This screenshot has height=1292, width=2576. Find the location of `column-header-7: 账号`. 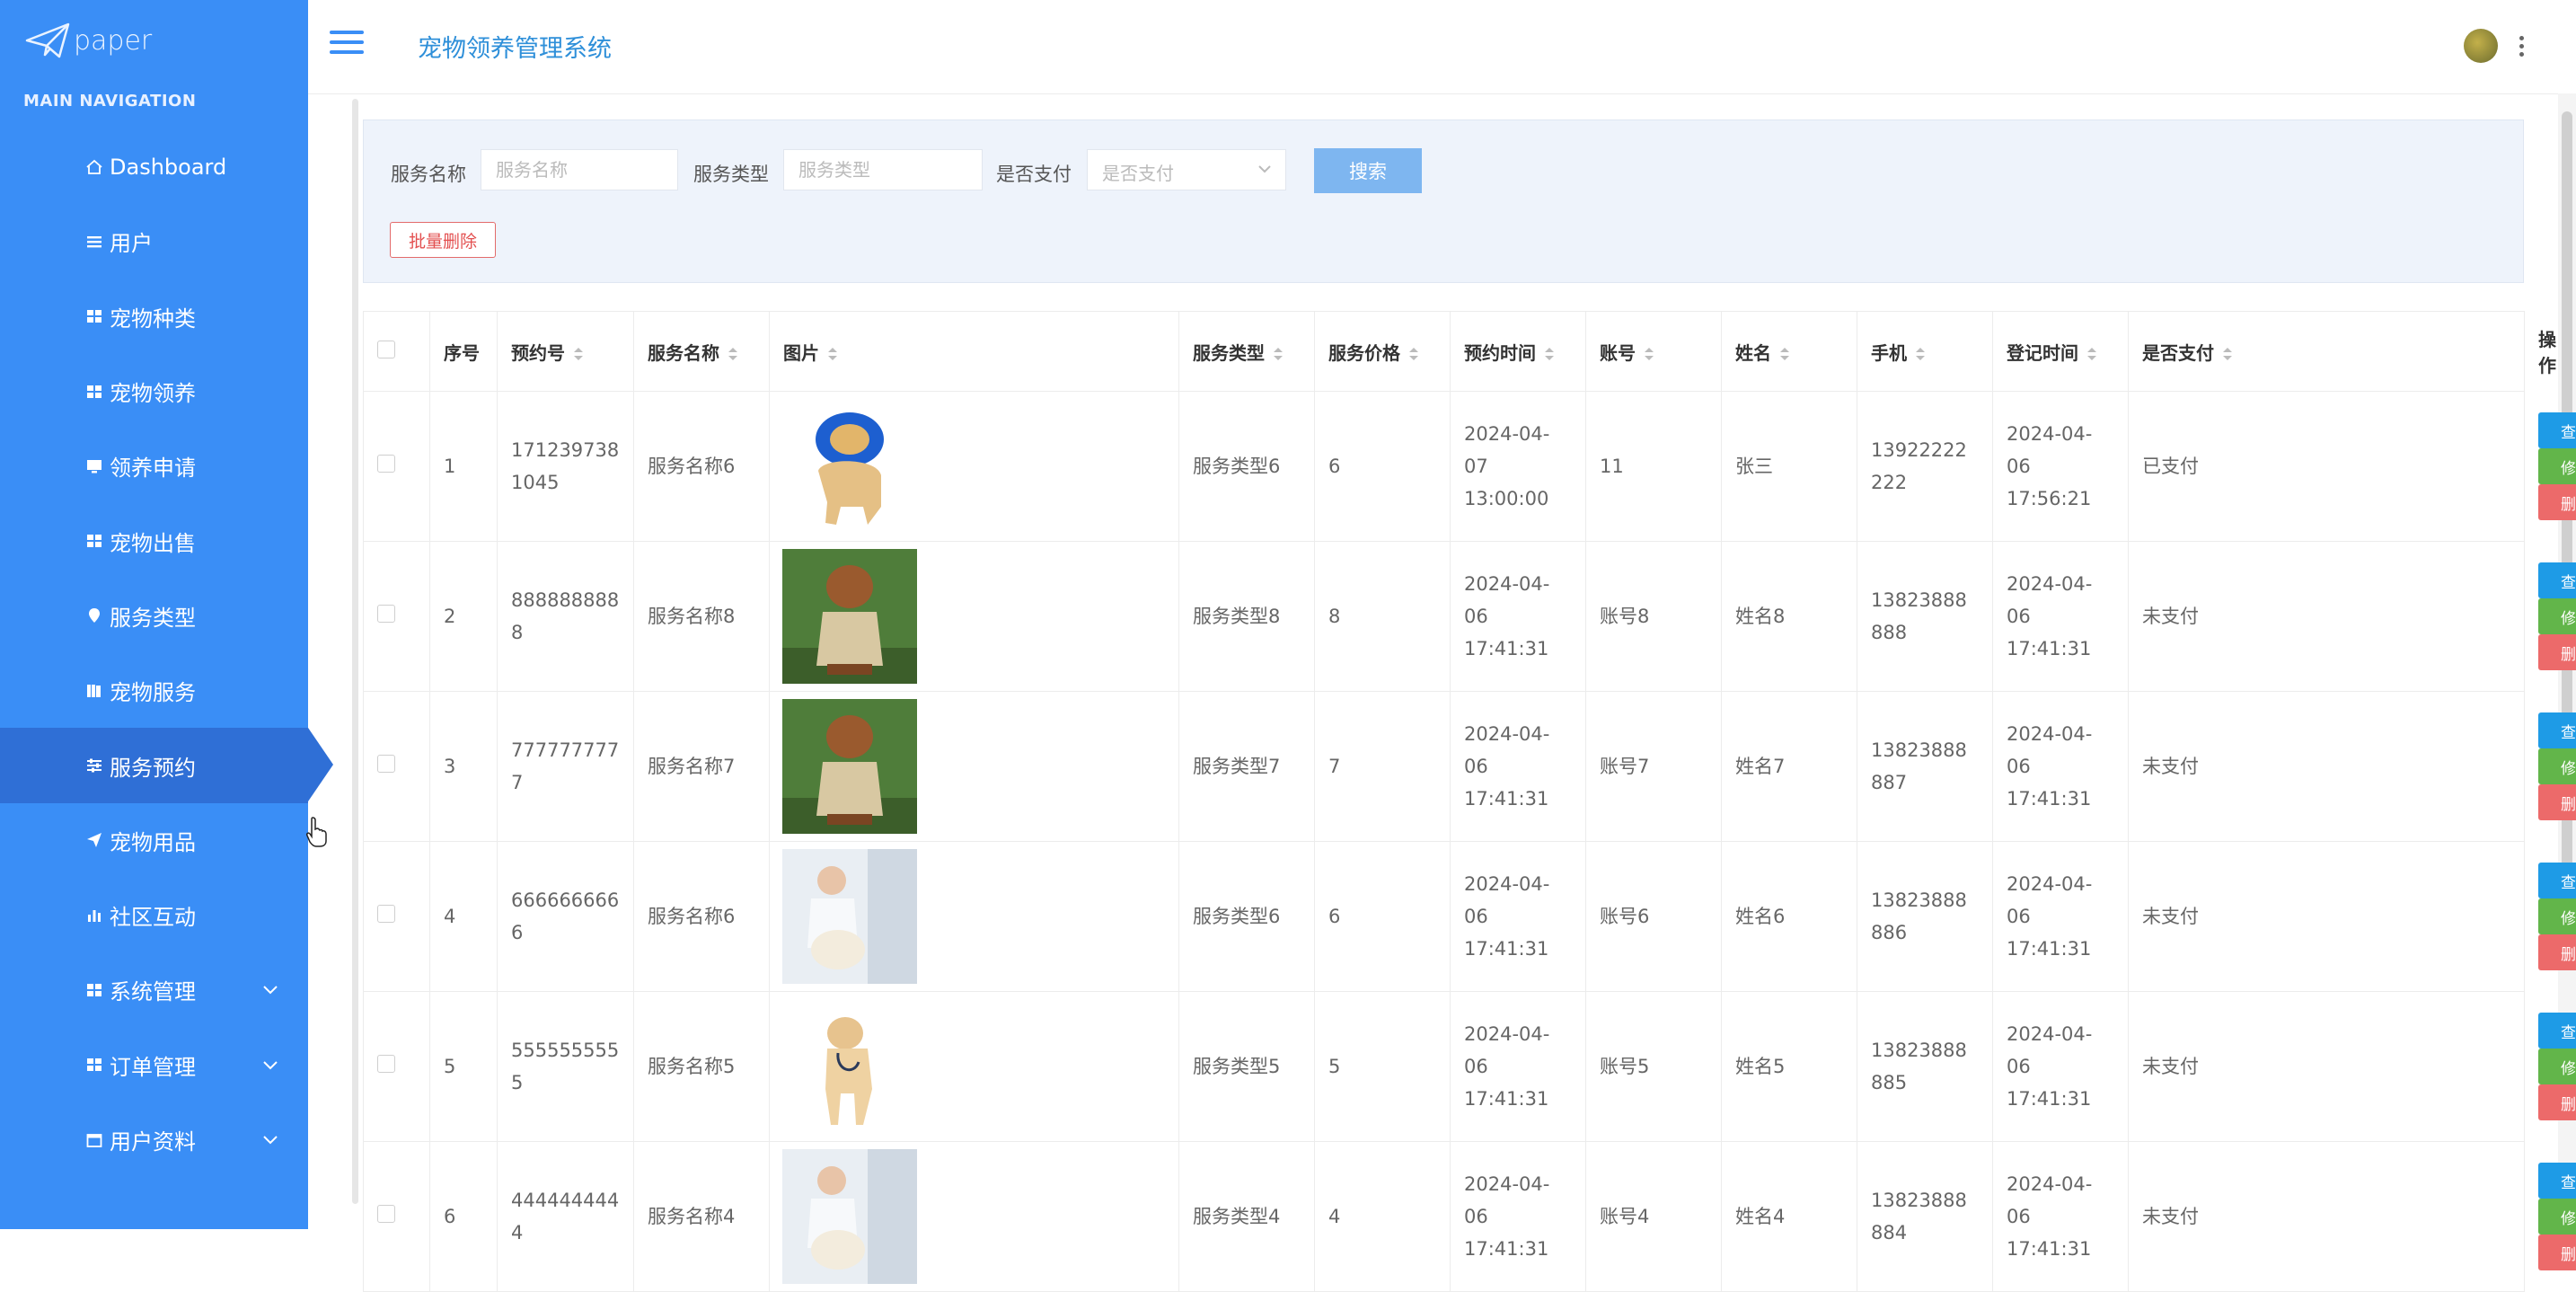

column-header-7: 账号 is located at coordinates (1653, 351).